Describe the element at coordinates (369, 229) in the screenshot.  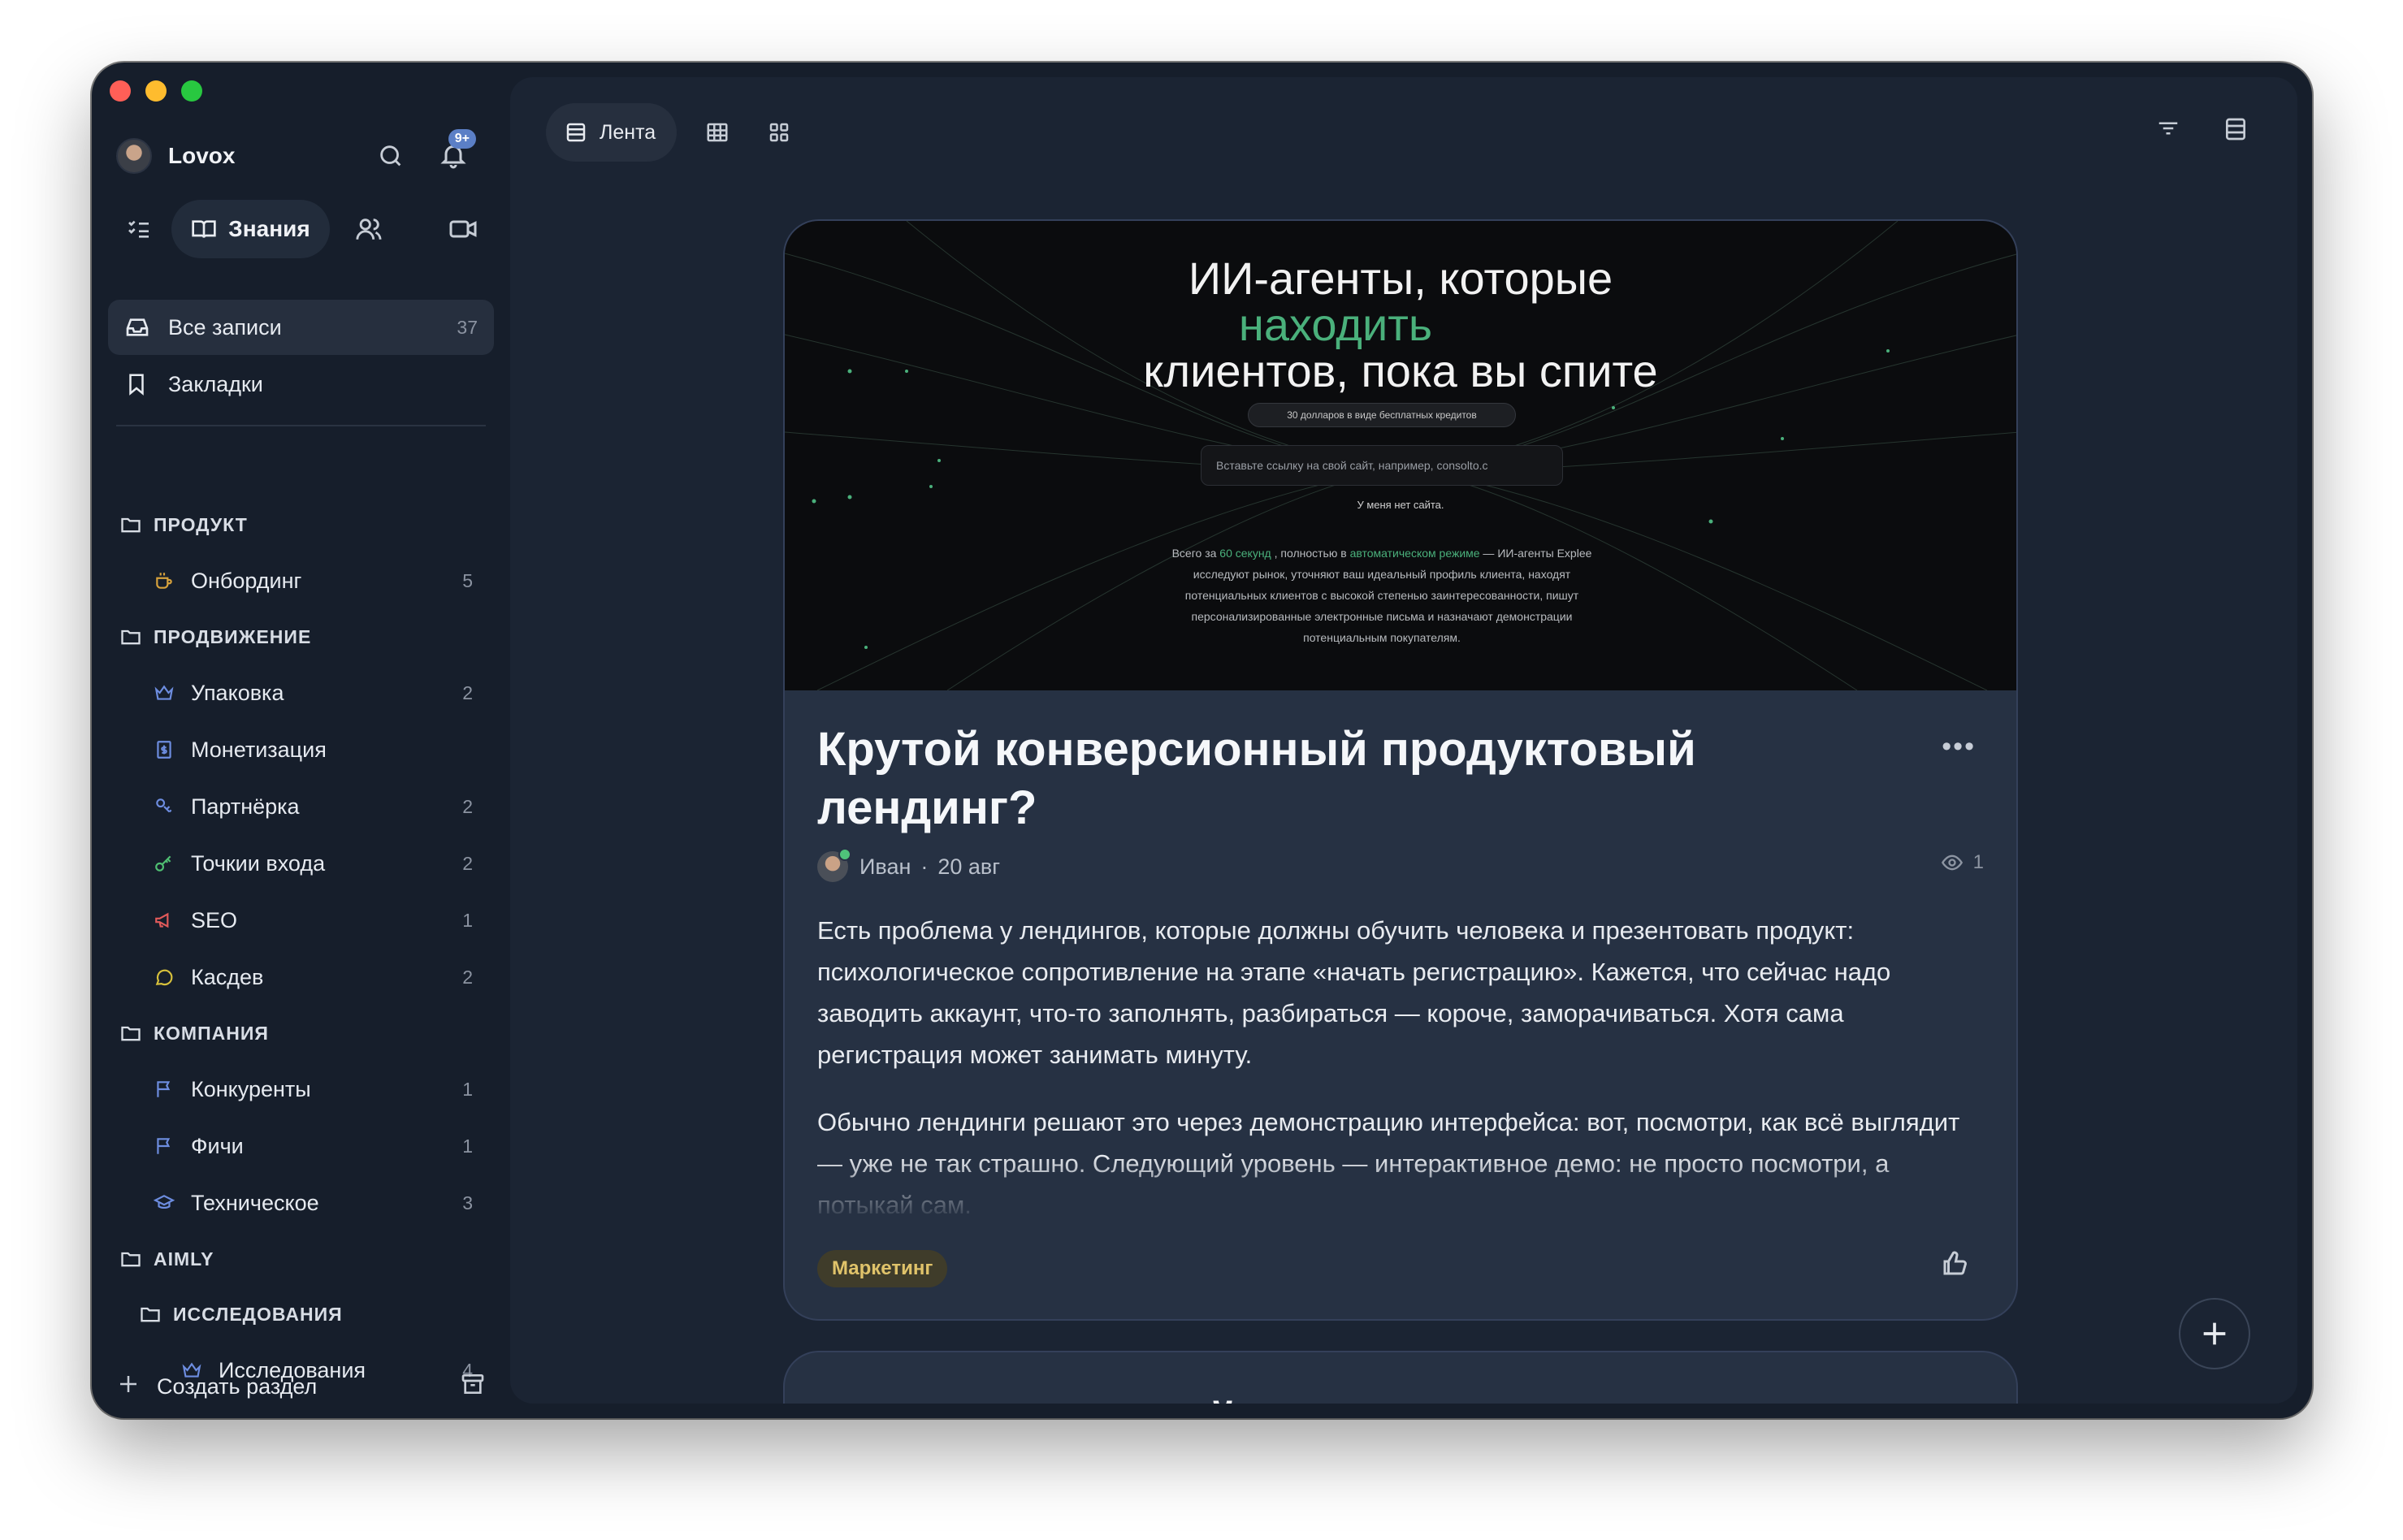
I see `people-icon` at that location.